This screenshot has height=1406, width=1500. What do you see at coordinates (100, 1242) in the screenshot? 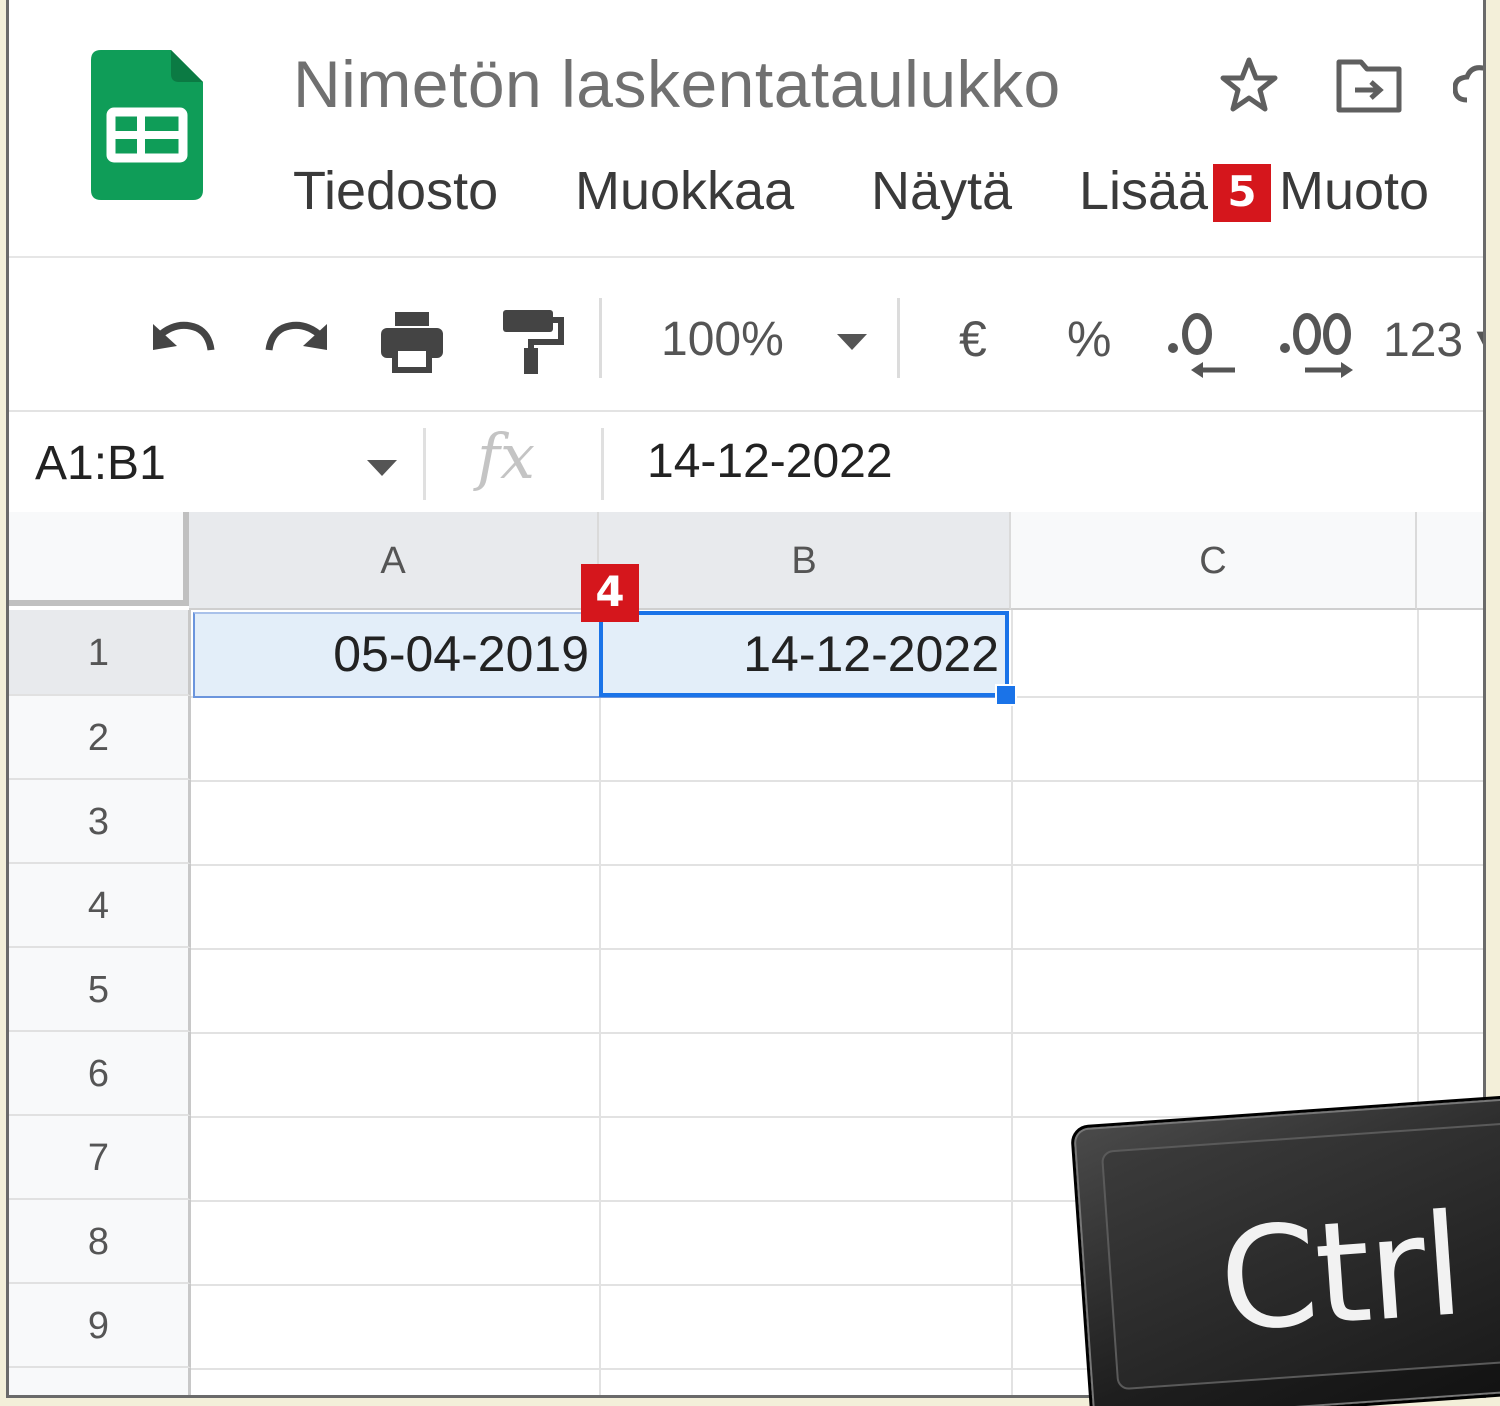
I see `row-header-8: 8` at bounding box center [100, 1242].